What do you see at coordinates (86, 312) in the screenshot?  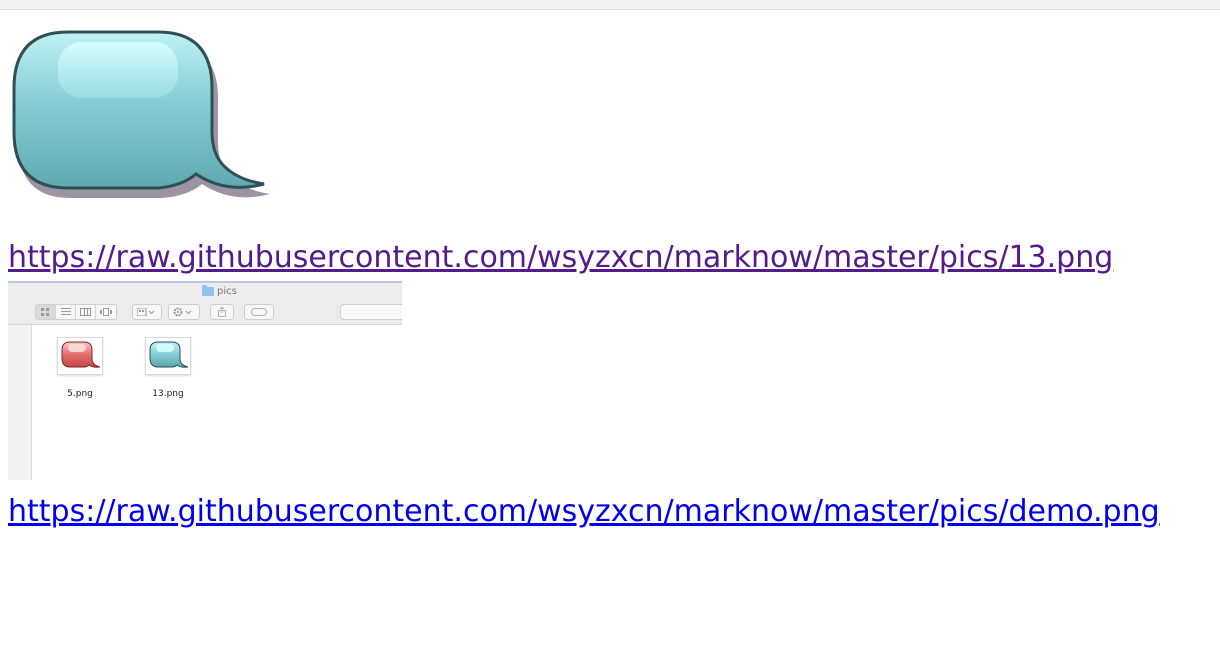 I see `column-view-icon` at bounding box center [86, 312].